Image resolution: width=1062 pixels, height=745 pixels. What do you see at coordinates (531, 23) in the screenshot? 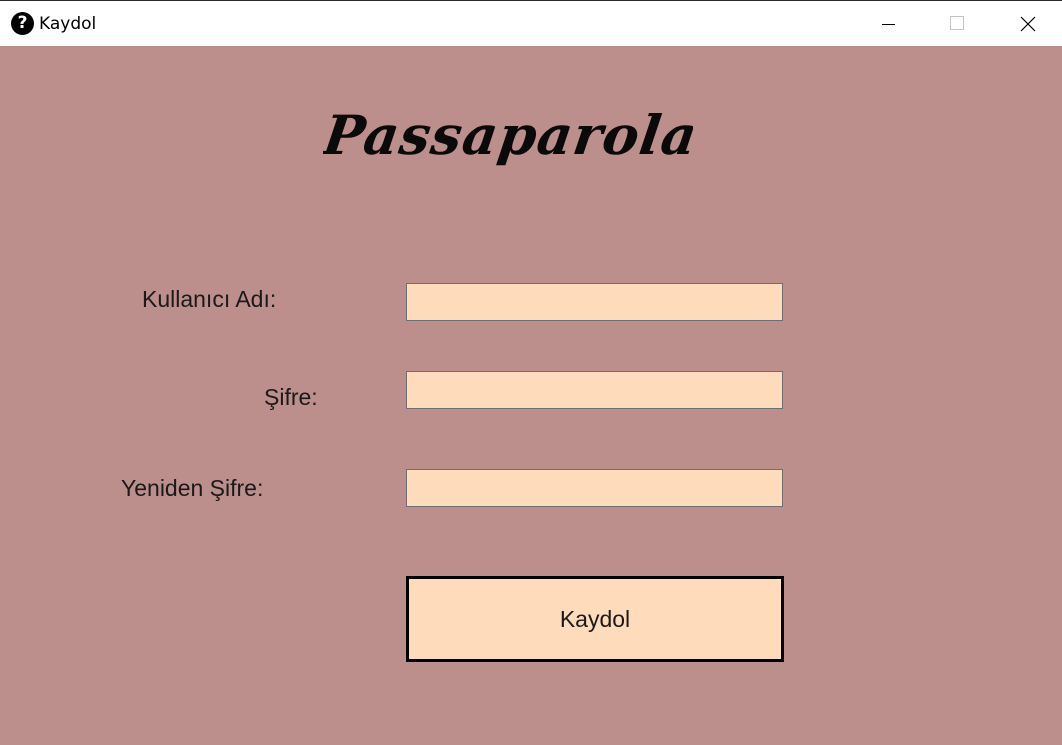
I see `title-bar: ? Kaydol` at bounding box center [531, 23].